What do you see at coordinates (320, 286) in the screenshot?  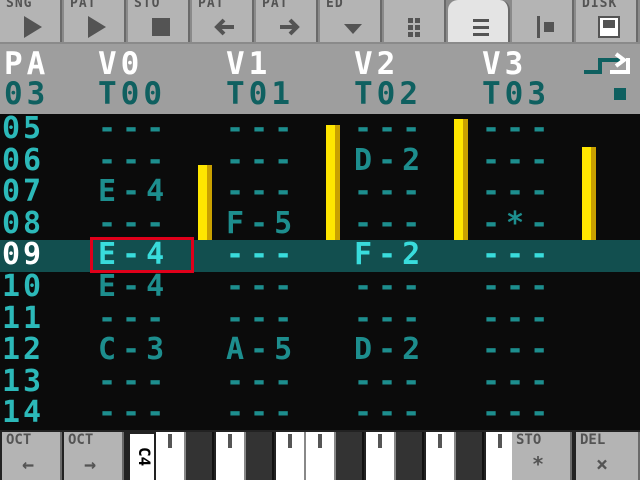 I see `pattern-row: 10 E-4 --- --- ---` at bounding box center [320, 286].